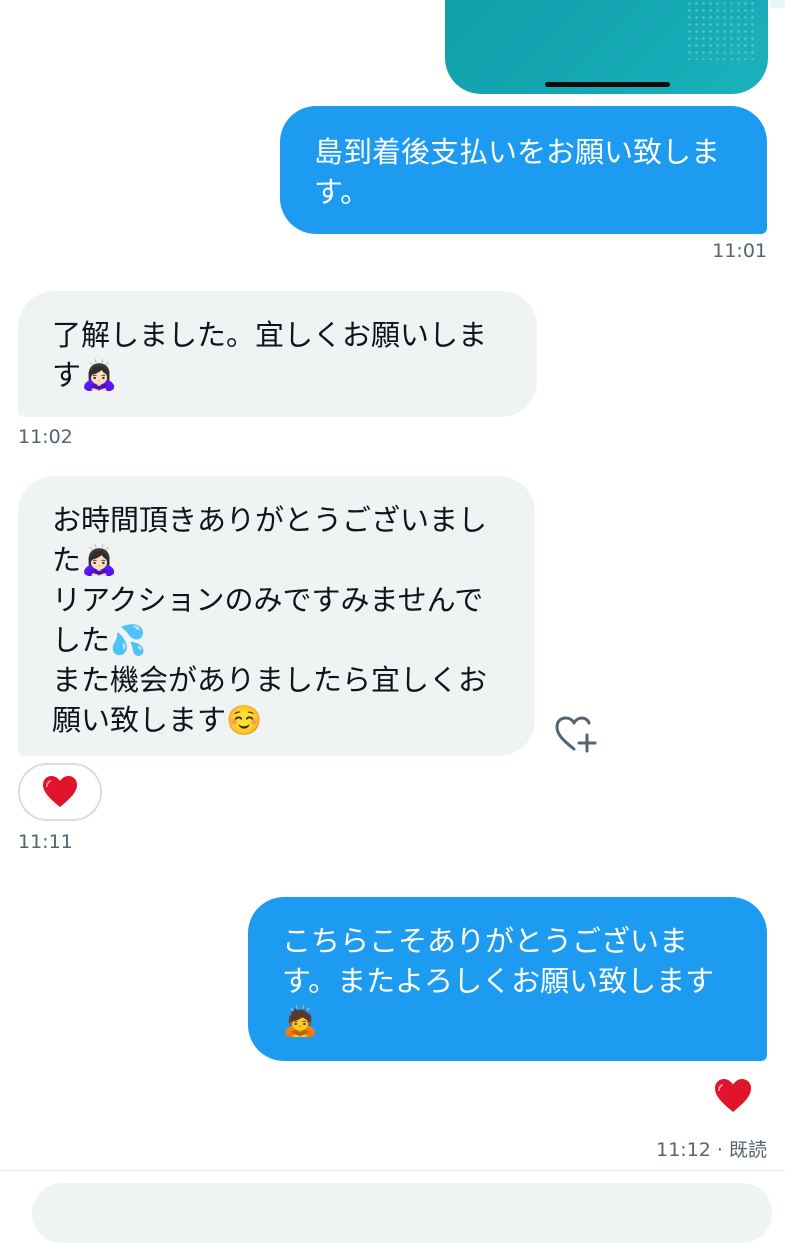 The width and height of the screenshot is (785, 1243). What do you see at coordinates (523, 170) in the screenshot?
I see `message-bubble-outgoing-1: 島到着後支払いをお願い致しま す。` at bounding box center [523, 170].